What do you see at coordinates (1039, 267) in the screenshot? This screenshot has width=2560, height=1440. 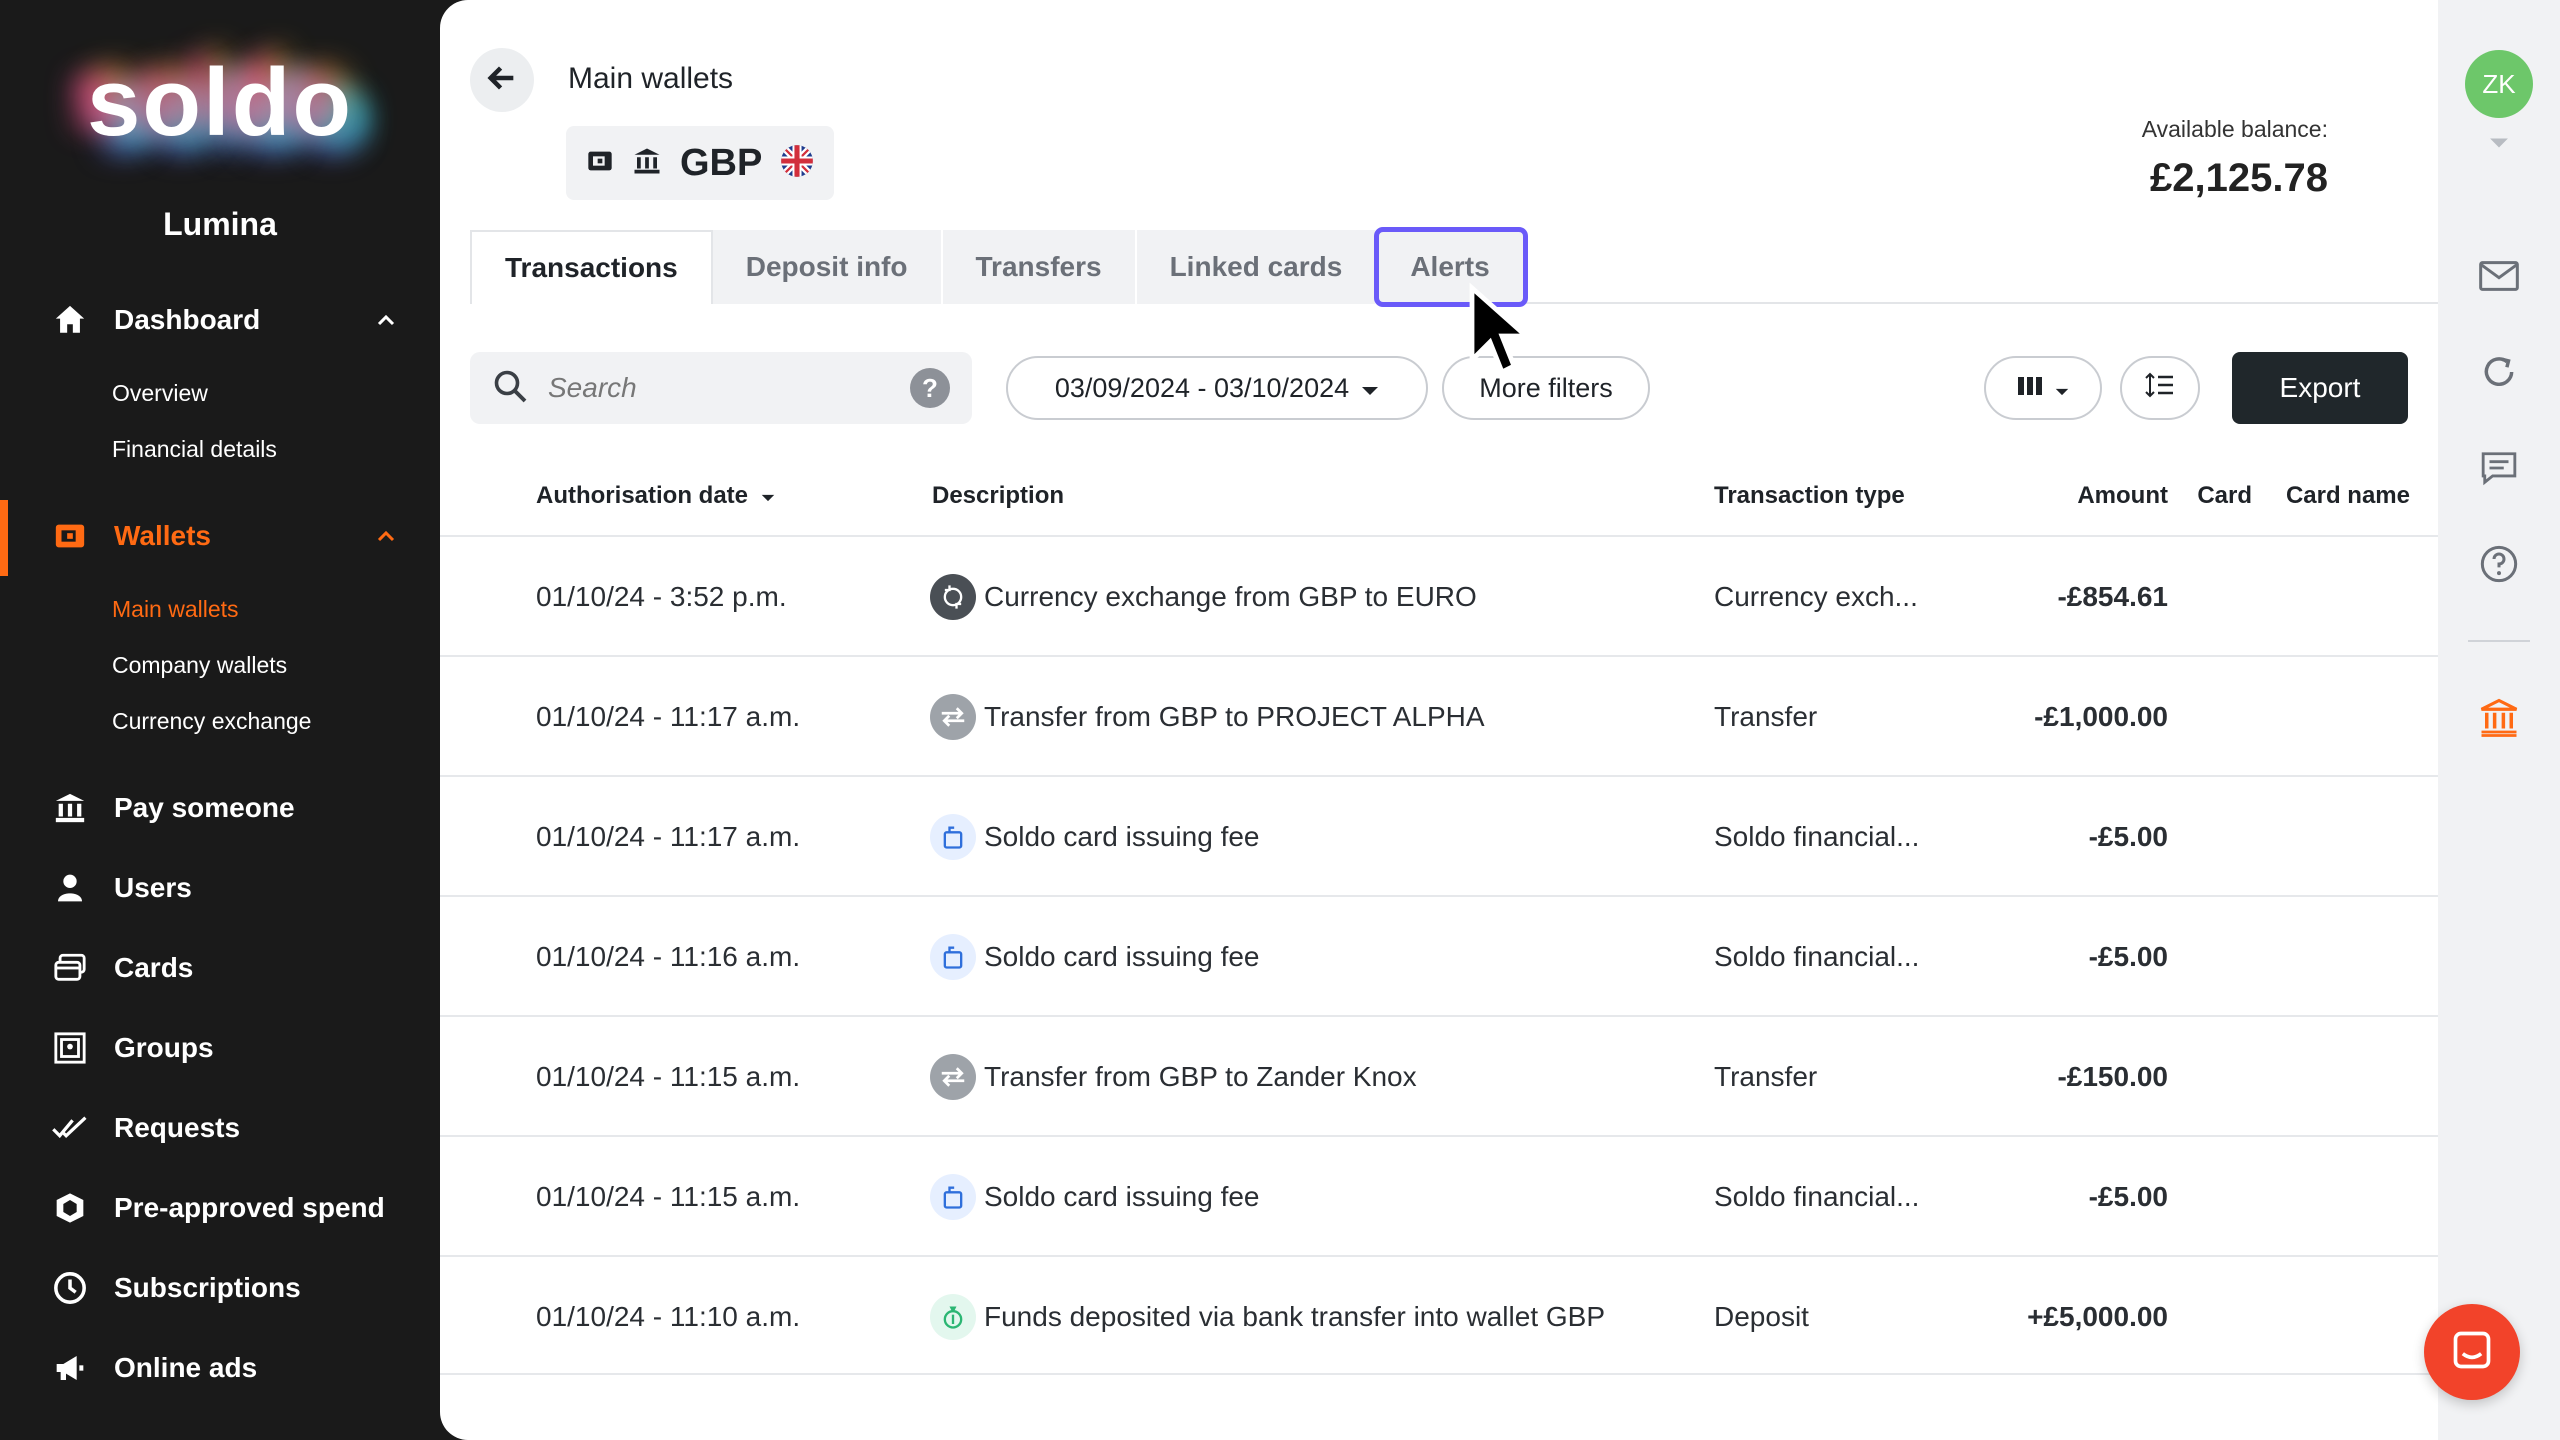 I see `tab-transfers: Transfers` at bounding box center [1039, 267].